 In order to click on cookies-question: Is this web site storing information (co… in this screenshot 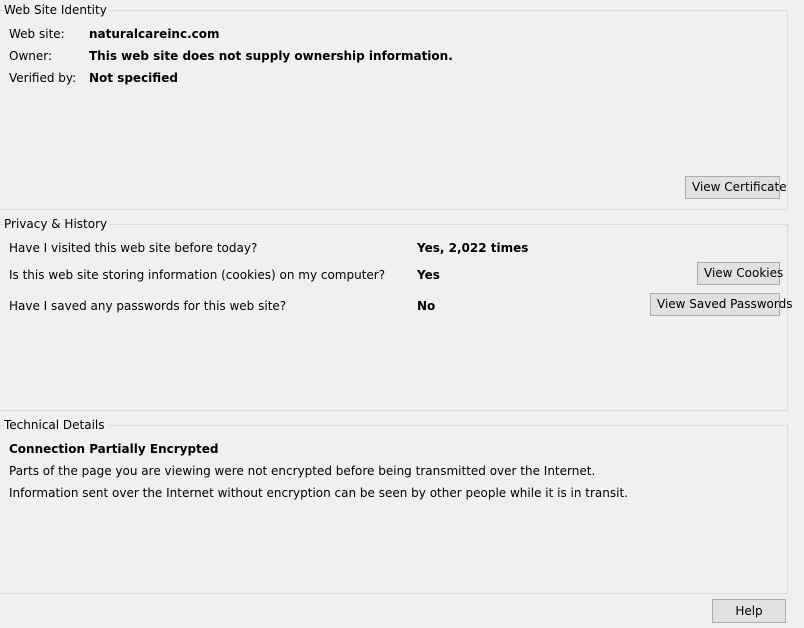, I will do `click(197, 275)`.